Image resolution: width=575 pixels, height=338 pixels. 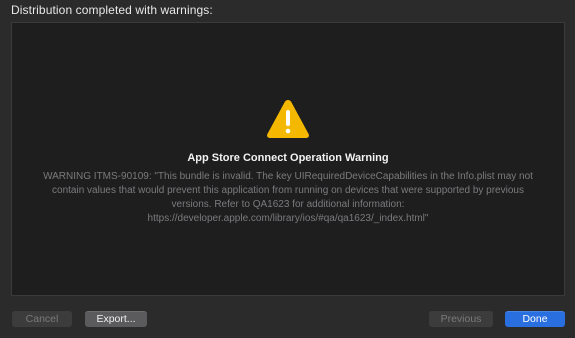 What do you see at coordinates (535, 319) in the screenshot?
I see `done-button: Done` at bounding box center [535, 319].